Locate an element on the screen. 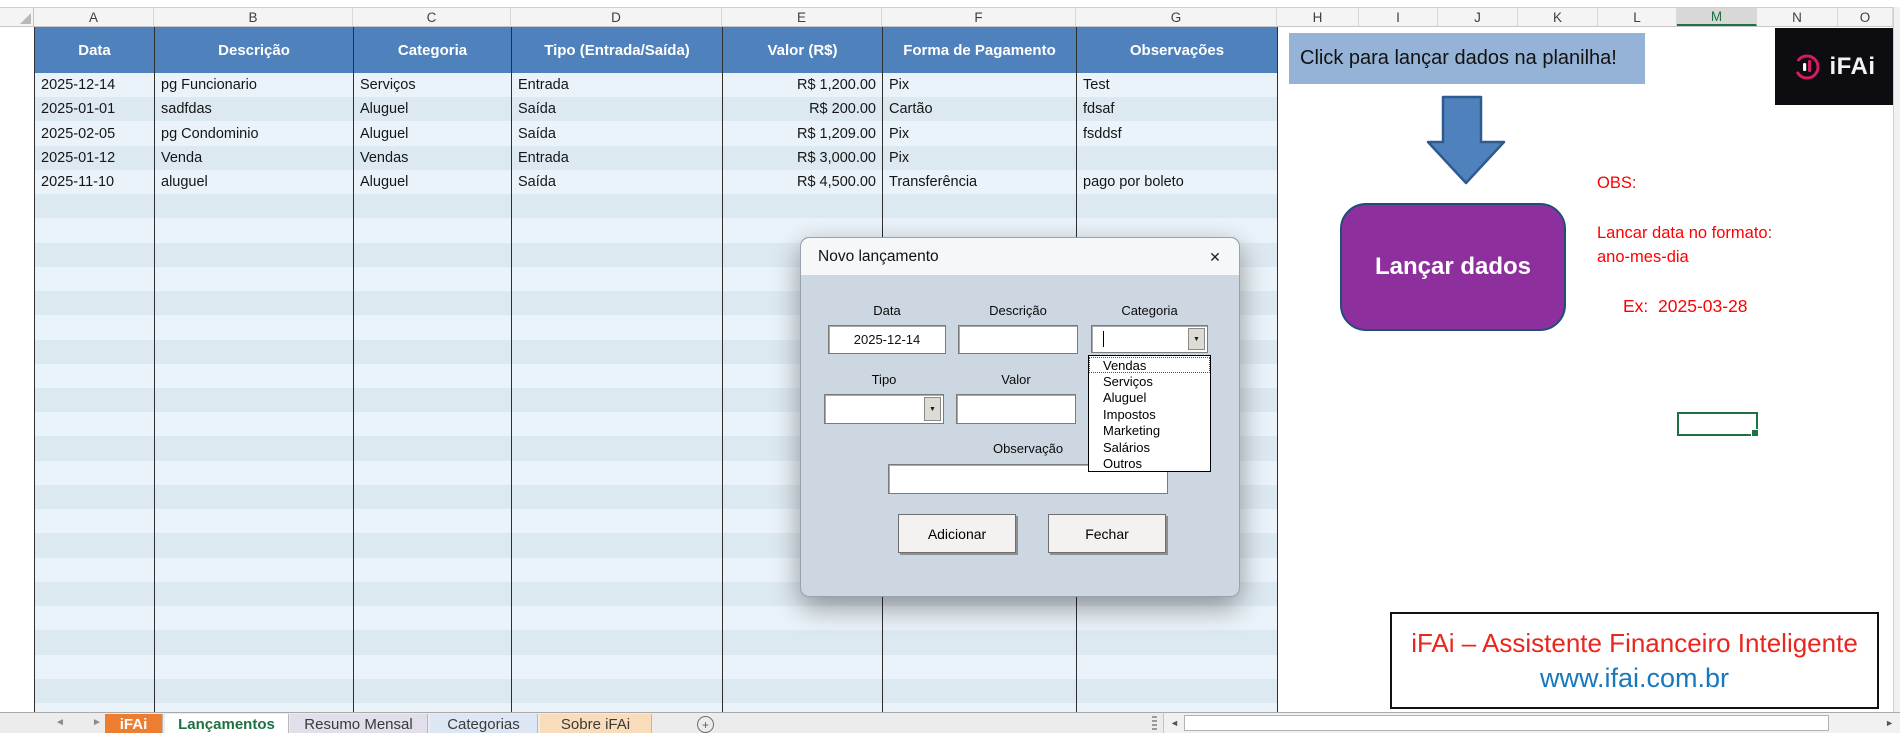 Image resolution: width=1900 pixels, height=733 pixels. column-header-C: C is located at coordinates (432, 17).